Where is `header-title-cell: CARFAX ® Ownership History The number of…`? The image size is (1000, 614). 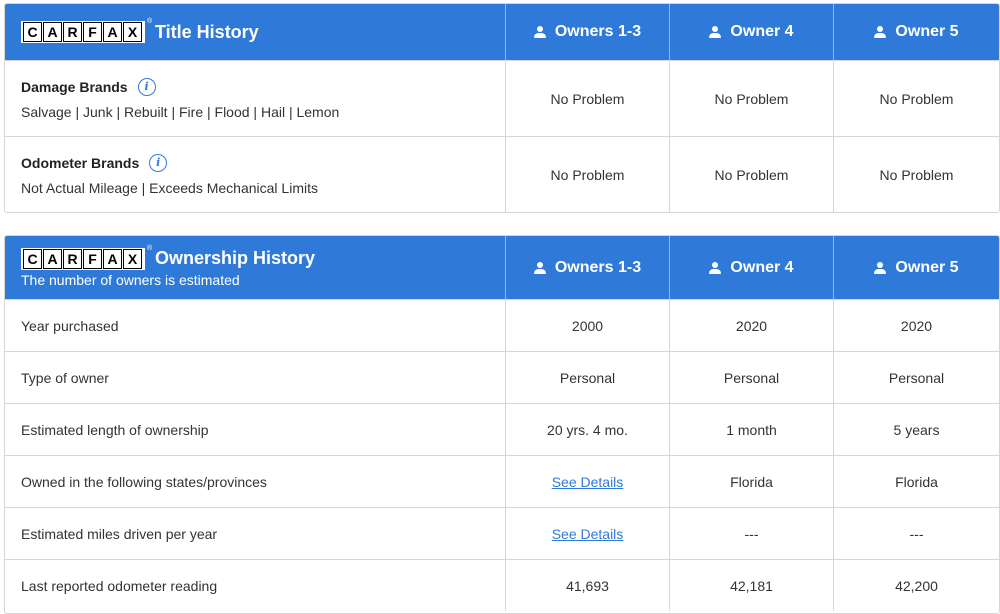
header-title-cell: CARFAX ® Ownership History The number of… is located at coordinates (255, 267).